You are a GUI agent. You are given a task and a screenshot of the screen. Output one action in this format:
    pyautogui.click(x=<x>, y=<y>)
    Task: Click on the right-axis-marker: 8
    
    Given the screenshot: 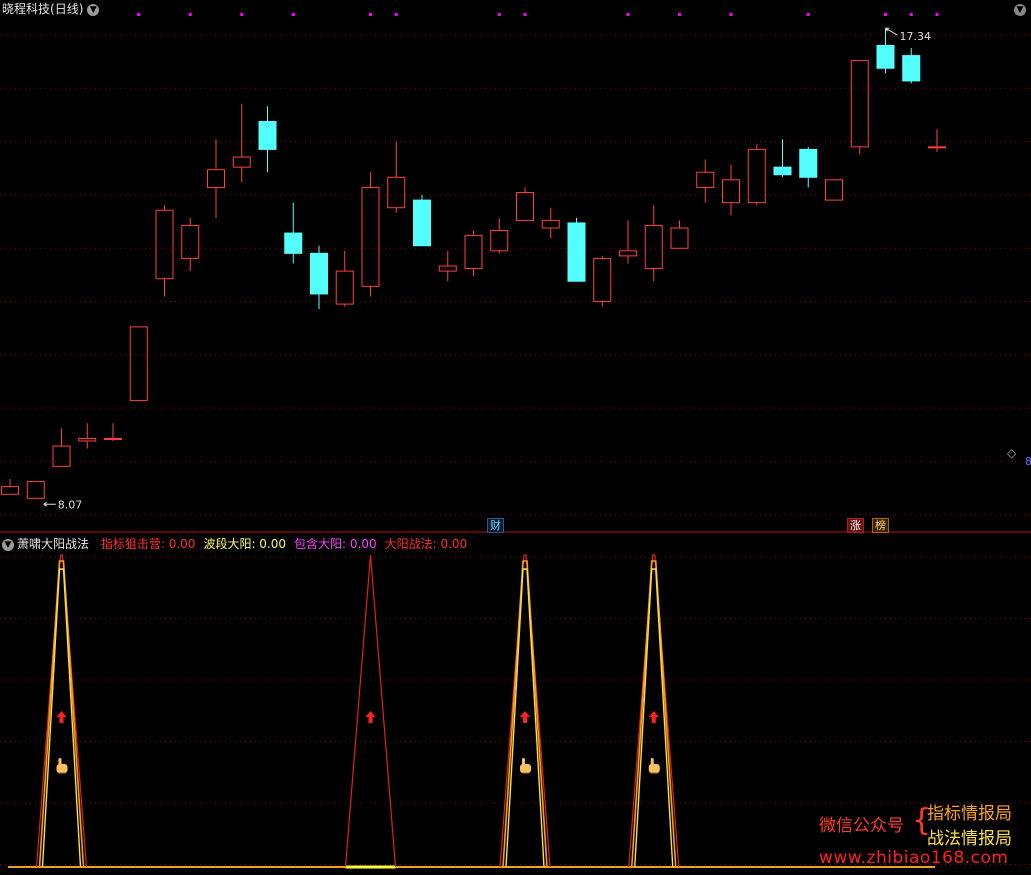 What is the action you would take?
    pyautogui.click(x=1028, y=461)
    